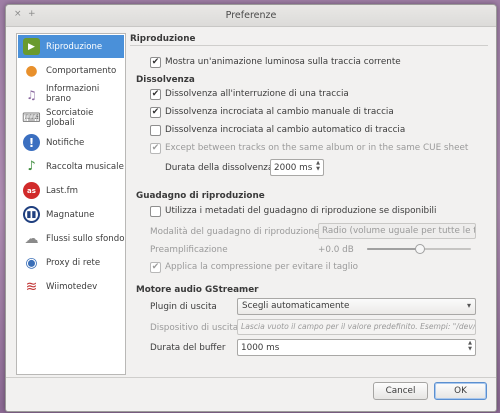 The image size is (500, 413). Describe the element at coordinates (155, 148) in the screenshot. I see `except-same-album-checkbox: ✔` at that location.